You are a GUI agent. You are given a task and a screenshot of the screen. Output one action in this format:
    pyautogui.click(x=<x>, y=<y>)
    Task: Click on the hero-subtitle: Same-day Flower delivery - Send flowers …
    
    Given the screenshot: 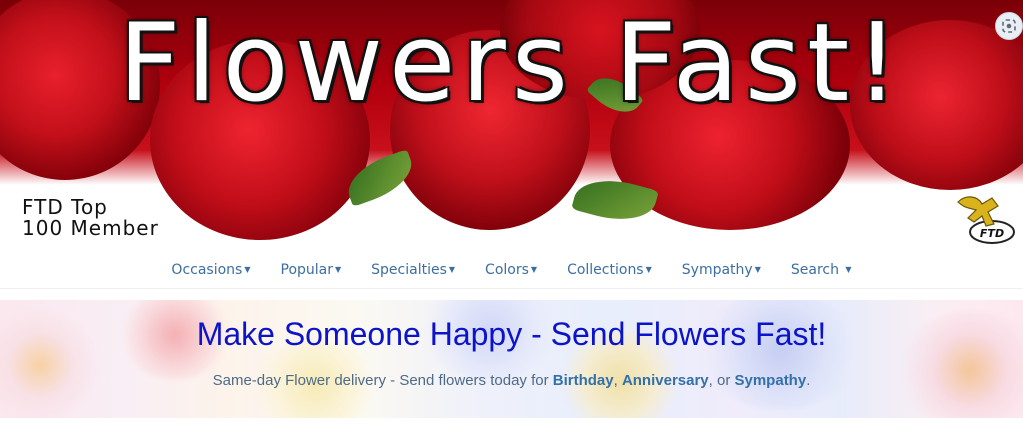 What is the action you would take?
    pyautogui.click(x=511, y=380)
    